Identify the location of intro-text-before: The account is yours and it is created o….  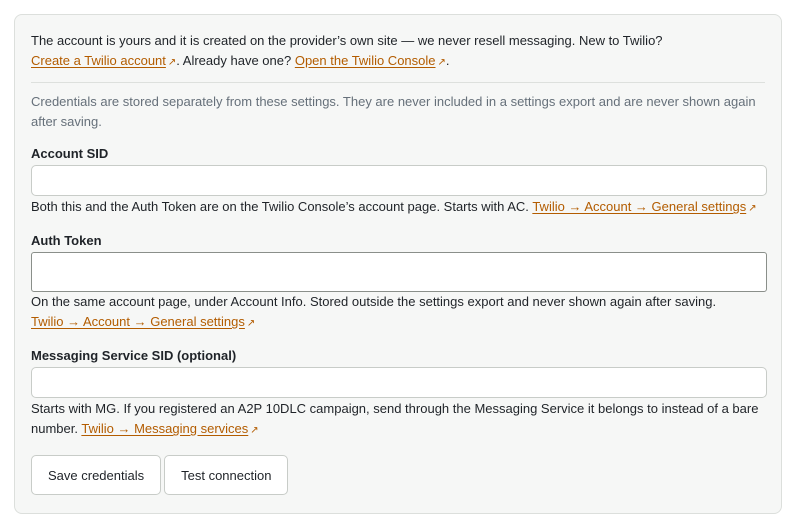
(347, 40).